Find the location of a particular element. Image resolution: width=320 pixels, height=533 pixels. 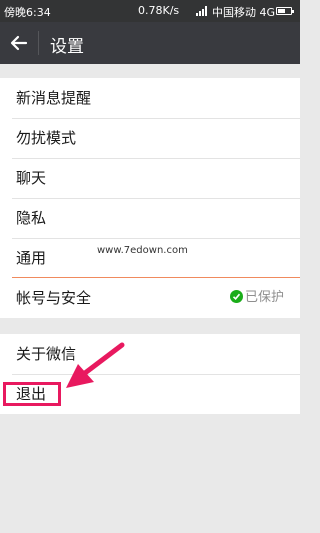

row-about-wechat: 关于微信 is located at coordinates (150, 354).